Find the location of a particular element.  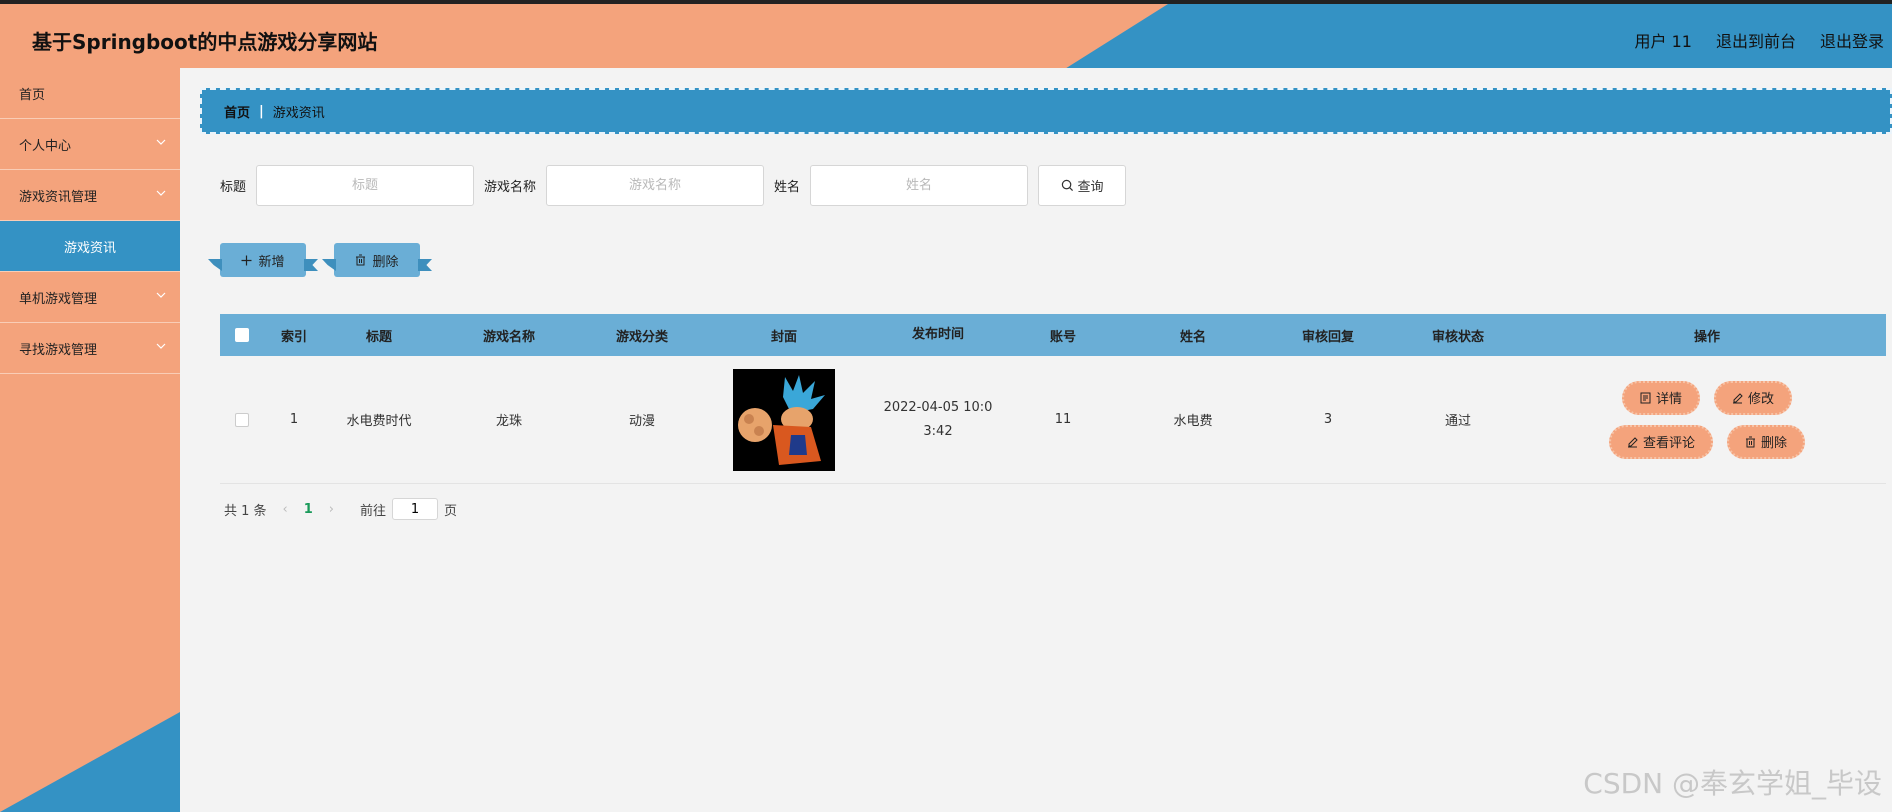

goto-label: 前往 is located at coordinates (373, 511).